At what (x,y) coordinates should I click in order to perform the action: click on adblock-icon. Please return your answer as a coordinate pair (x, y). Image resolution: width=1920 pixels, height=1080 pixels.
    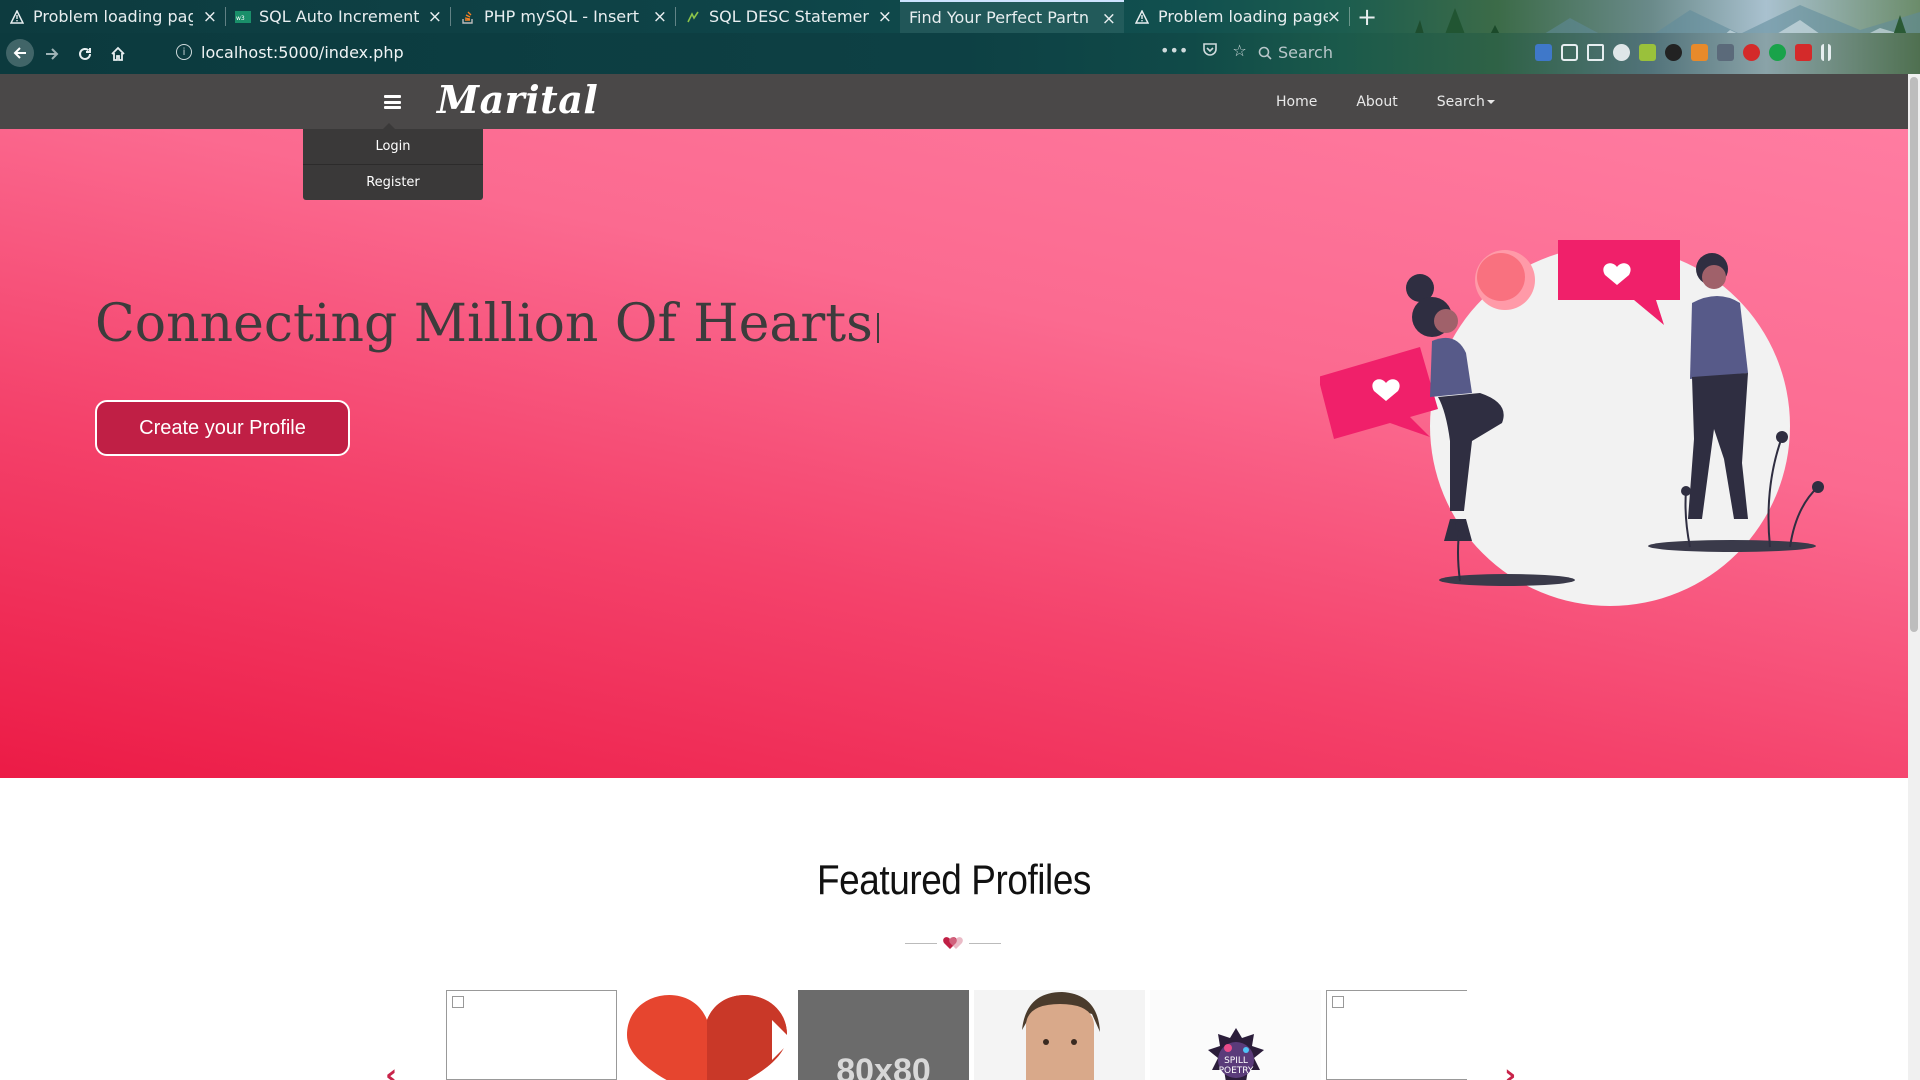
    Looking at the image, I should click on (1751, 52).